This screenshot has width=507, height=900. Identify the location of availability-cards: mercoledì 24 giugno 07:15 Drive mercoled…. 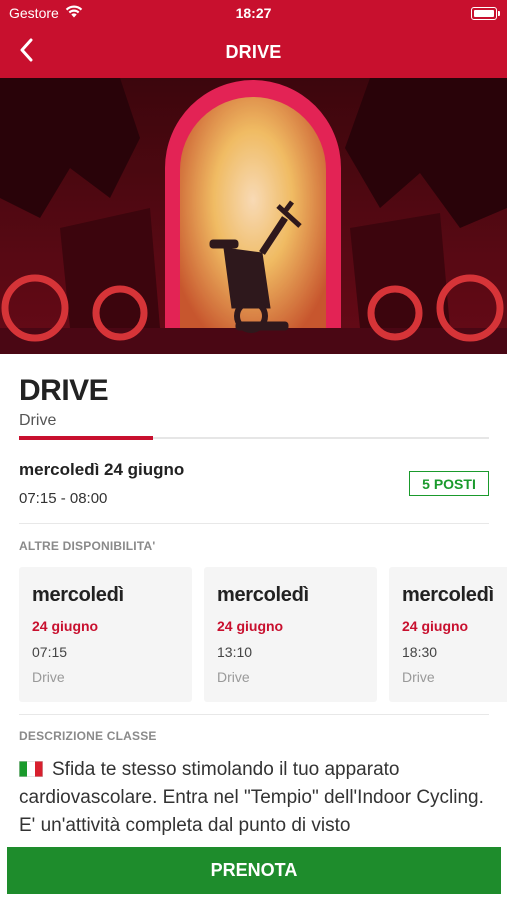
(263, 634).